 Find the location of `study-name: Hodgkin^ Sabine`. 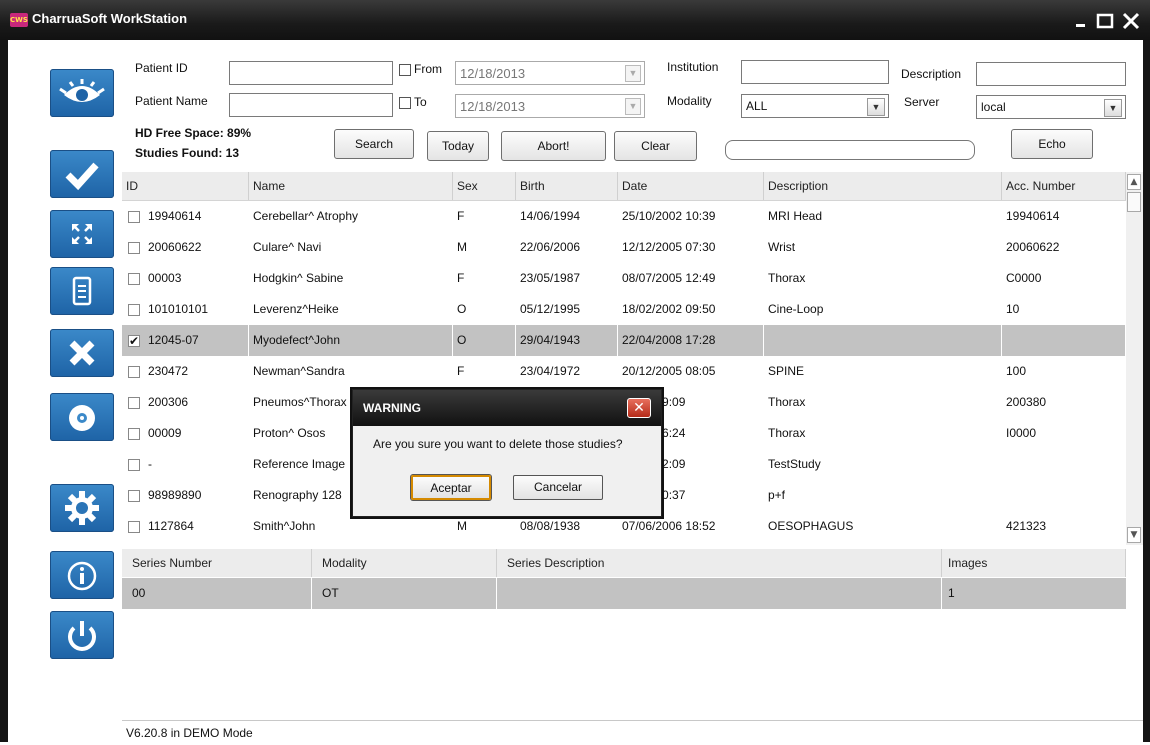

study-name: Hodgkin^ Sabine is located at coordinates (298, 278).